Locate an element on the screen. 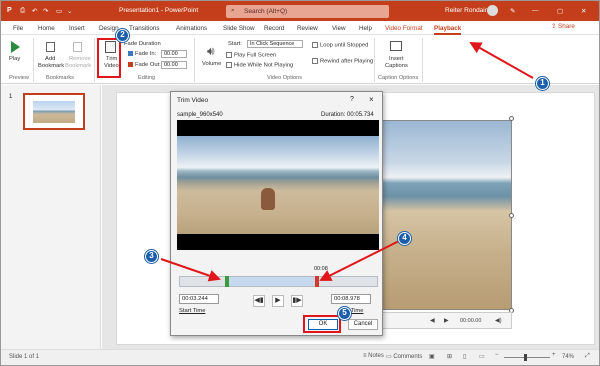 The width and height of the screenshot is (600, 366). ok-button-highlight is located at coordinates (322, 324).